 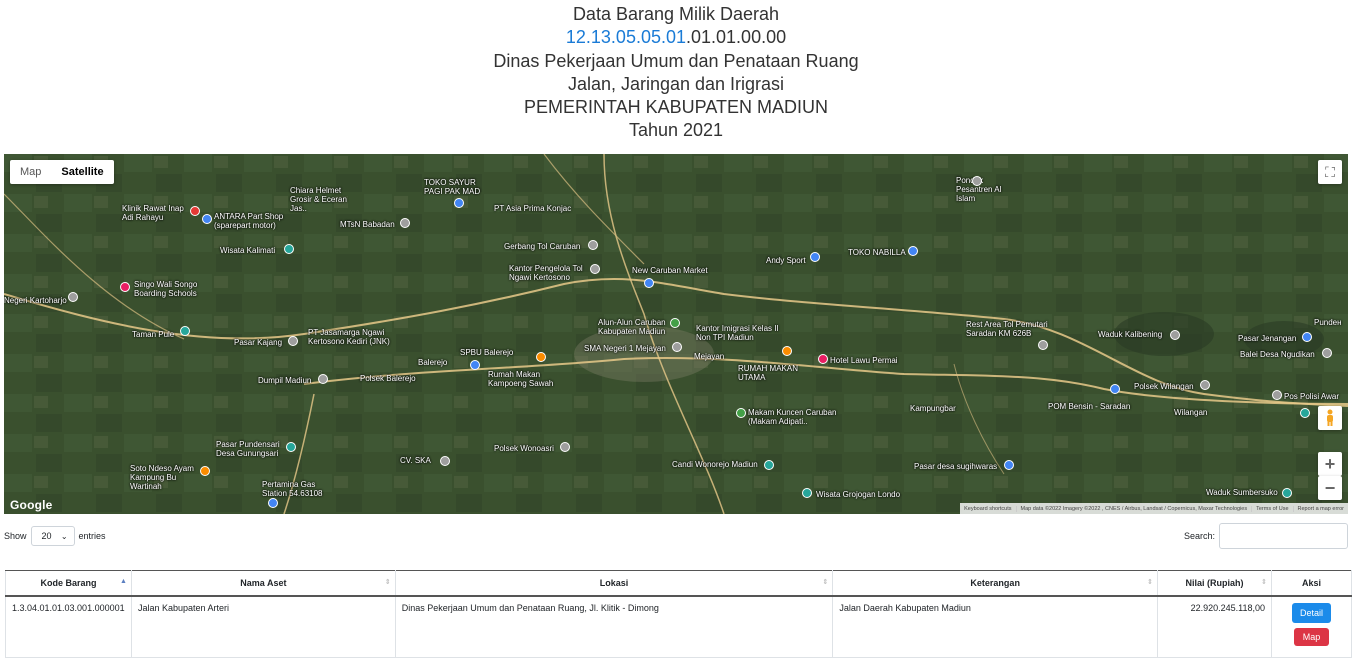 I want to click on map-label: Pasar Jenangan, so click(x=1267, y=338).